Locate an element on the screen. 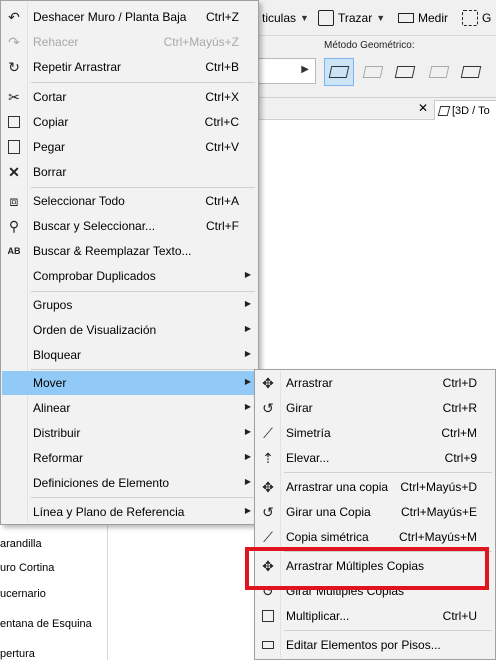 The height and width of the screenshot is (660, 496). geometry-straight-button is located at coordinates (339, 72).